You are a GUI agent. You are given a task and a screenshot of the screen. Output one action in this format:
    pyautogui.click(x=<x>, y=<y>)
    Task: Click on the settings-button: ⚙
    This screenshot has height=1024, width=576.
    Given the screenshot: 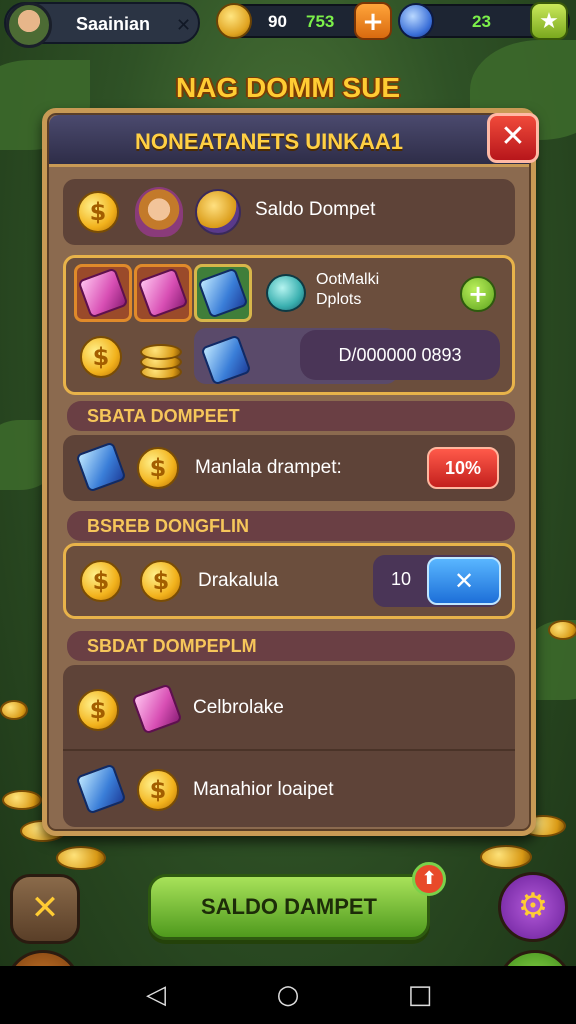 What is the action you would take?
    pyautogui.click(x=533, y=907)
    